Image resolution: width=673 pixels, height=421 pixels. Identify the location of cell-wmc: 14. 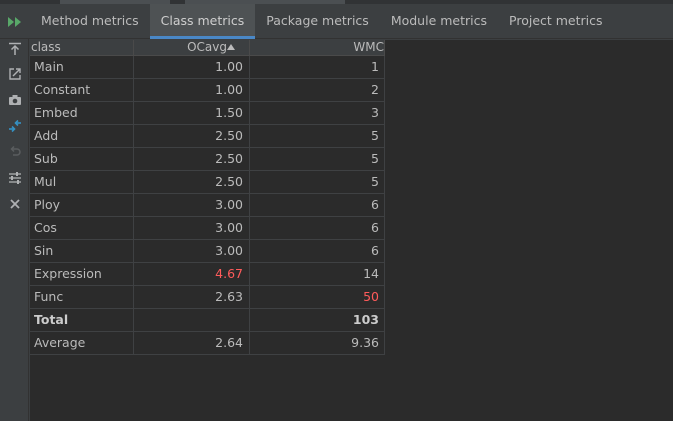
(317, 274).